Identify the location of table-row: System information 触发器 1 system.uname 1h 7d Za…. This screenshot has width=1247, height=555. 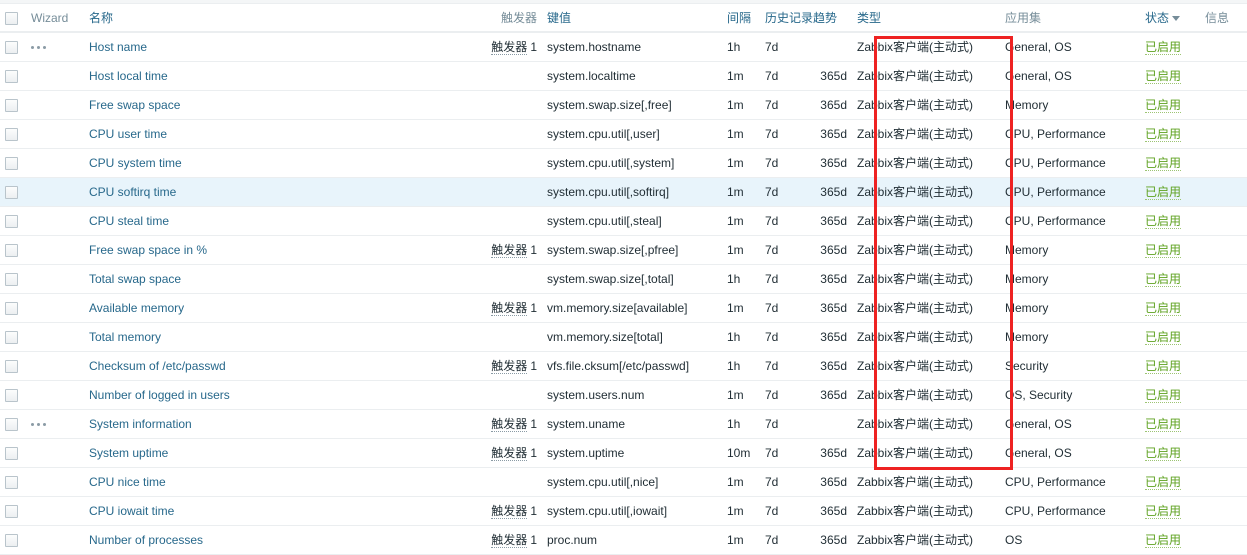
(623, 424).